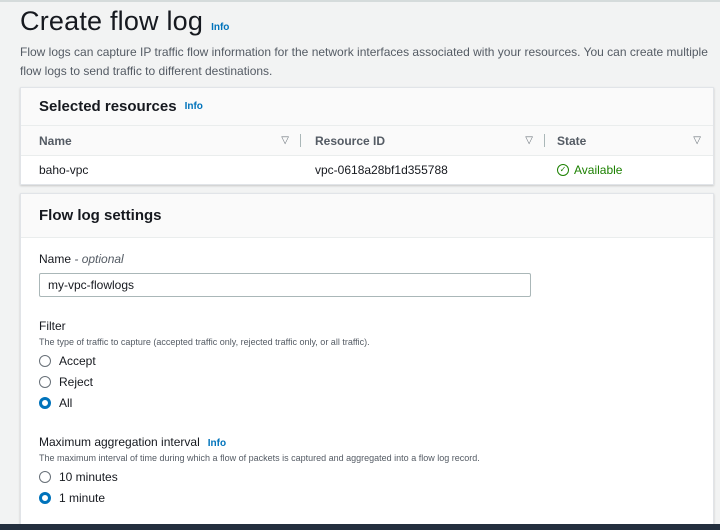  What do you see at coordinates (108, 106) in the screenshot?
I see `selected-resources-title: Selected resources` at bounding box center [108, 106].